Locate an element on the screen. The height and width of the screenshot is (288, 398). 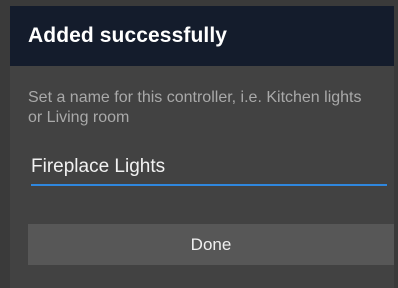
controller-name-field-wrap is located at coordinates (209, 169).